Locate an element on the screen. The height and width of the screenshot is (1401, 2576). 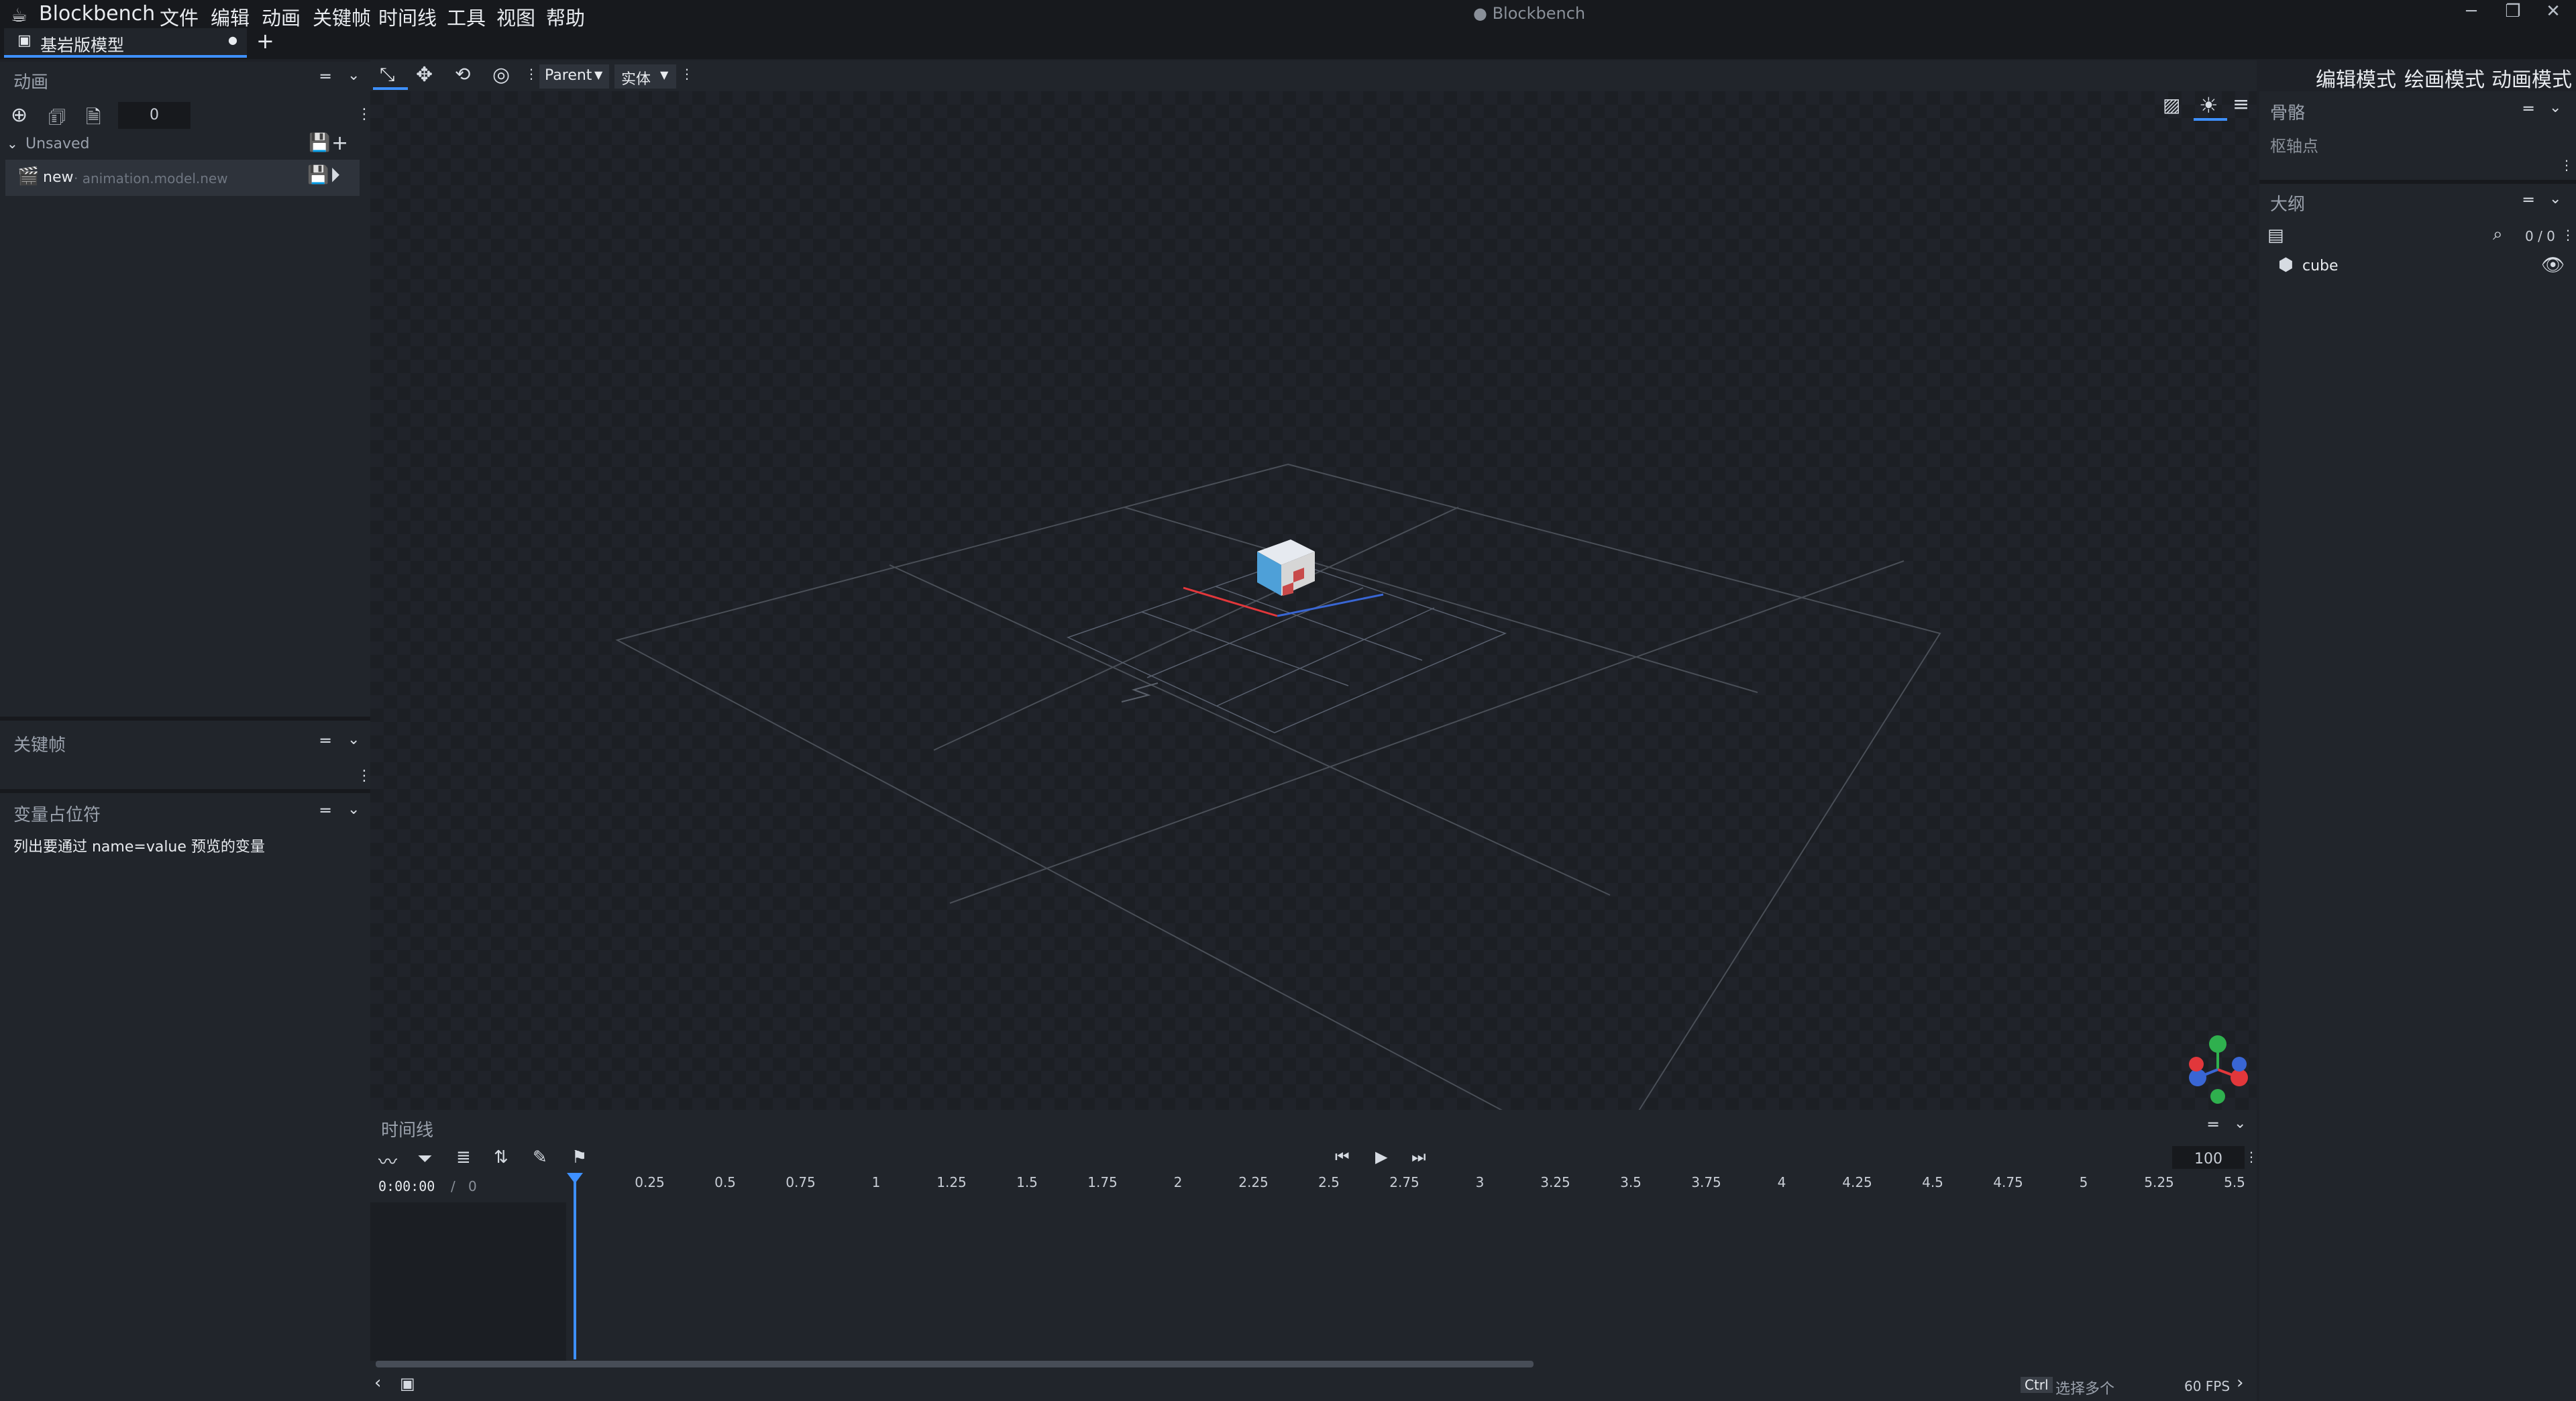
tab-animate-mode: 动画模式 is located at coordinates (2531, 79).